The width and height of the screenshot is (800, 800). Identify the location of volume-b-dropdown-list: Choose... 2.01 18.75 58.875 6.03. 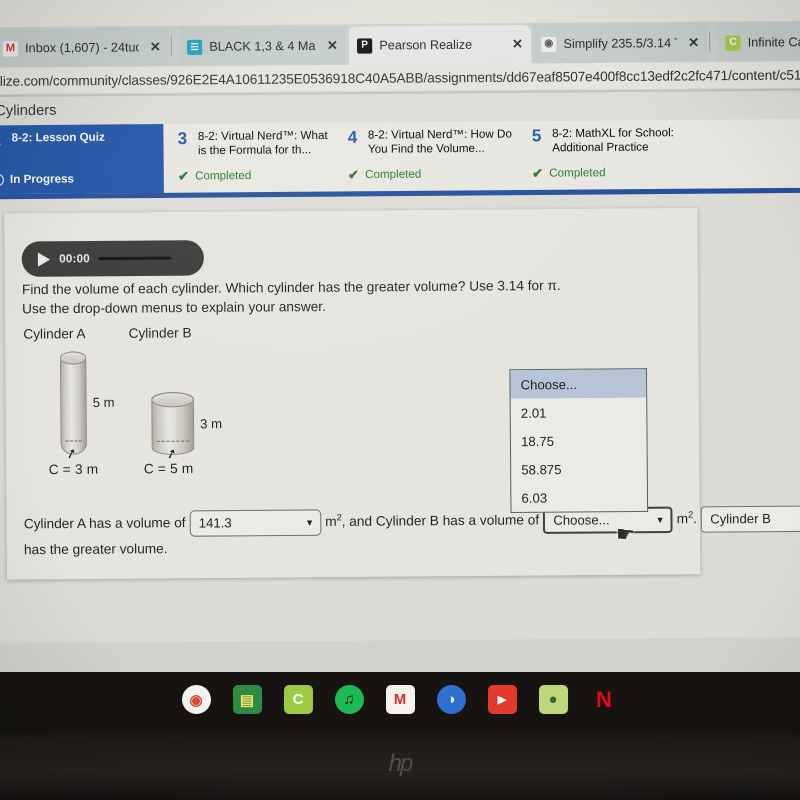
(579, 440).